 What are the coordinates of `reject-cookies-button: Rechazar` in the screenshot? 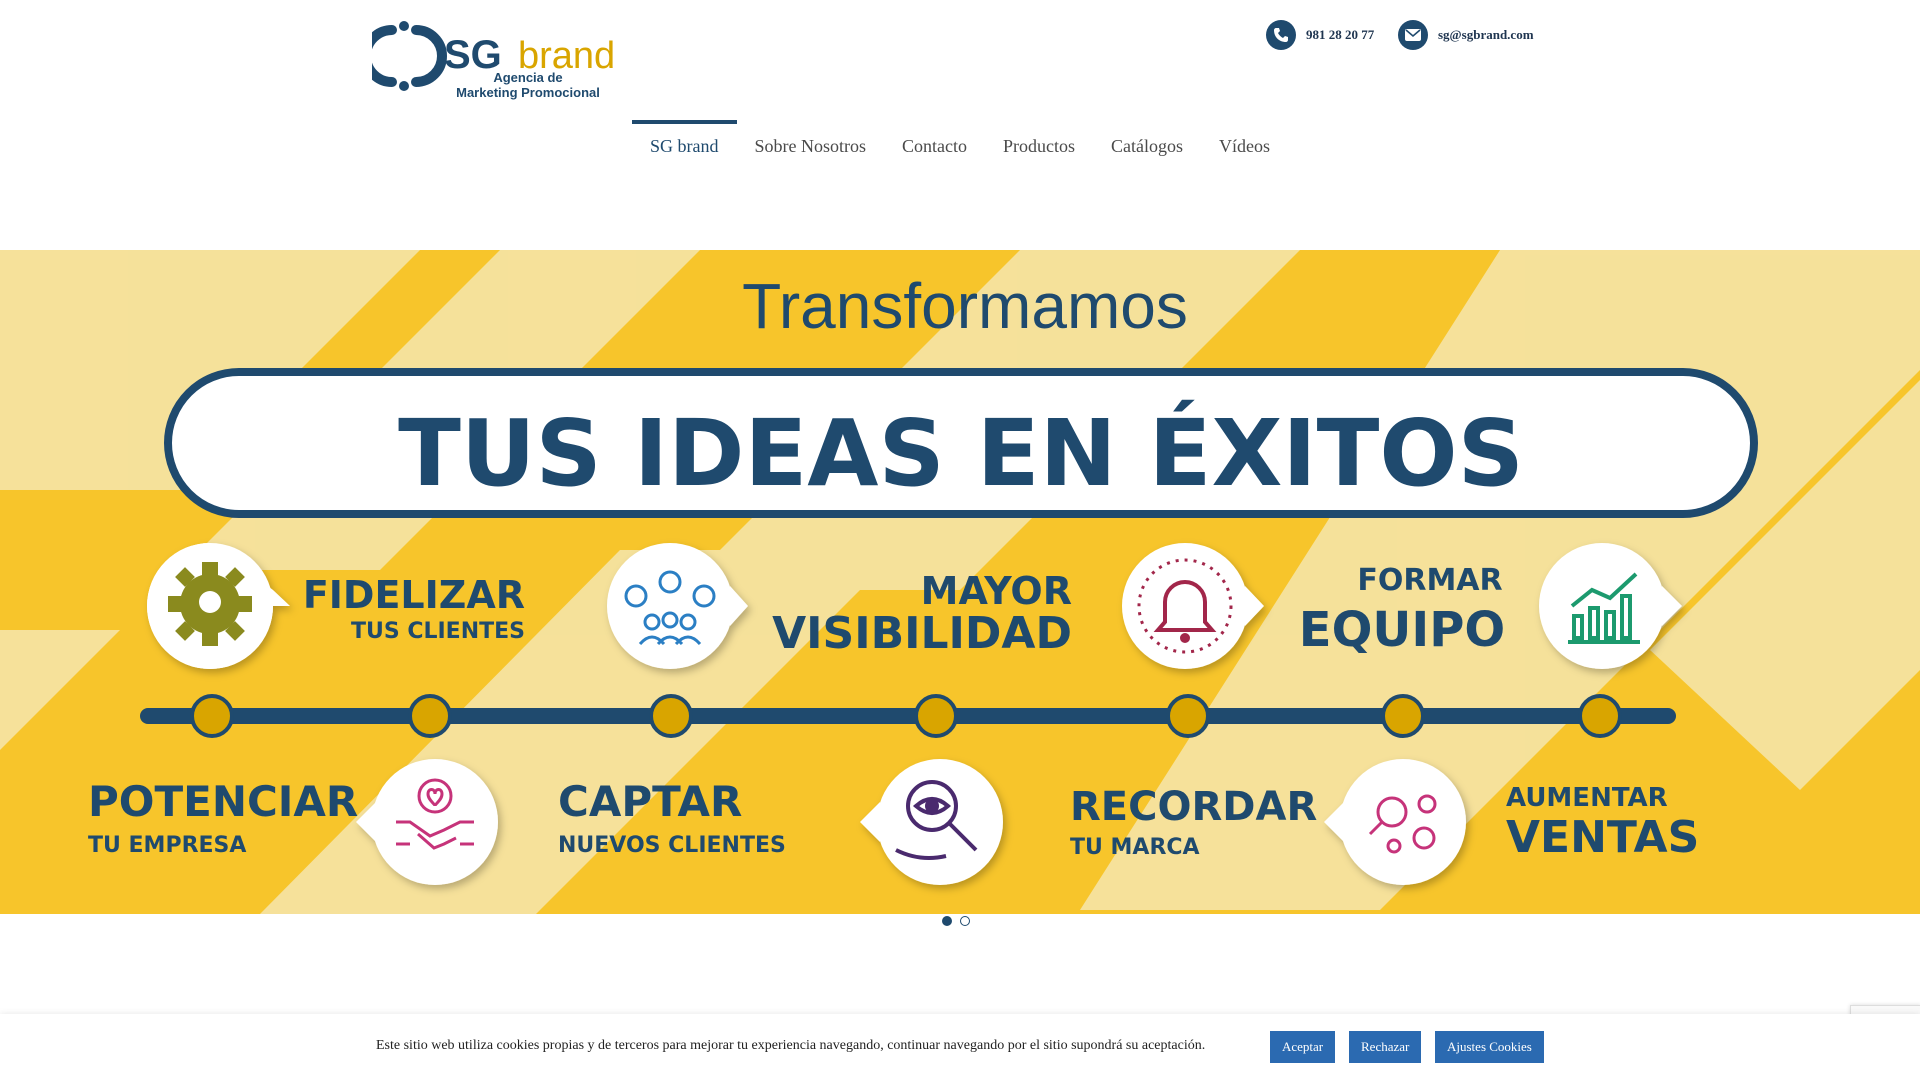 It's located at (1385, 1047).